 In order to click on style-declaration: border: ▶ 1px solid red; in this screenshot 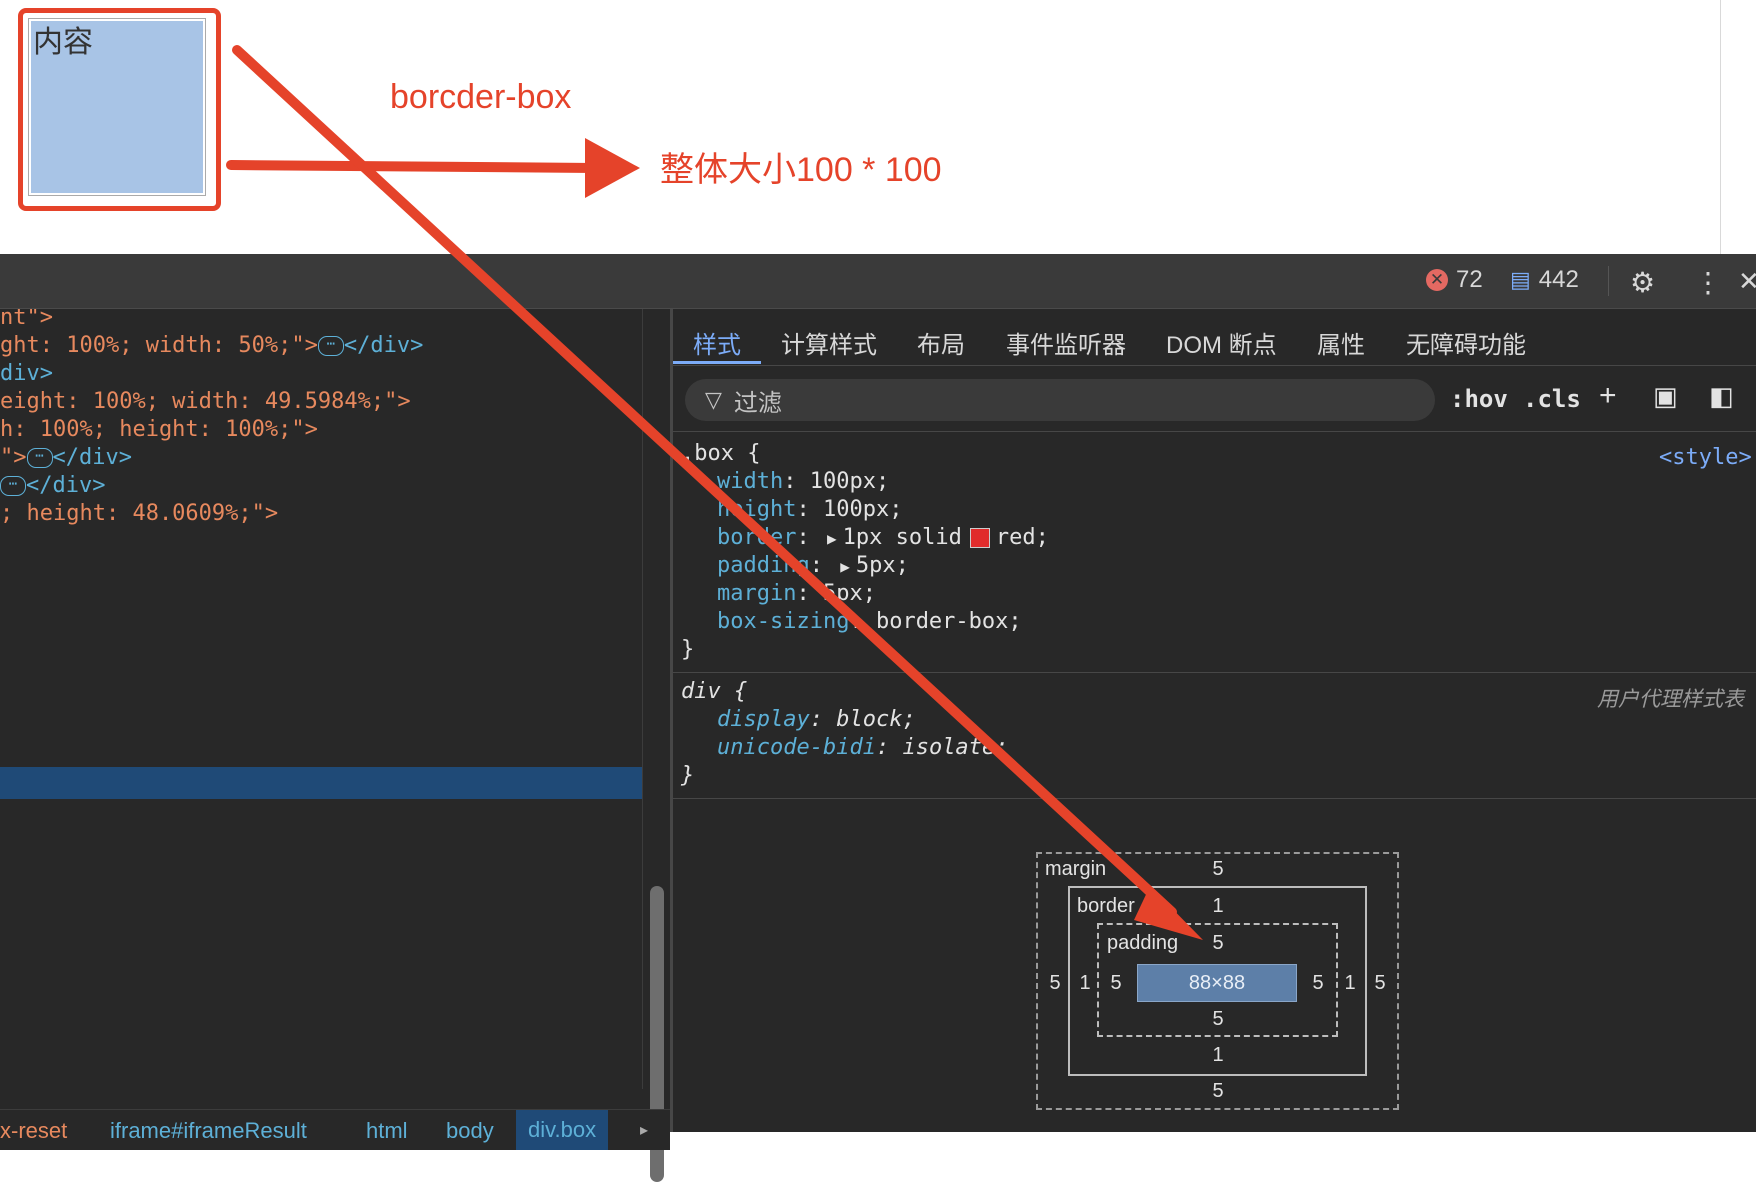, I will do `click(883, 537)`.